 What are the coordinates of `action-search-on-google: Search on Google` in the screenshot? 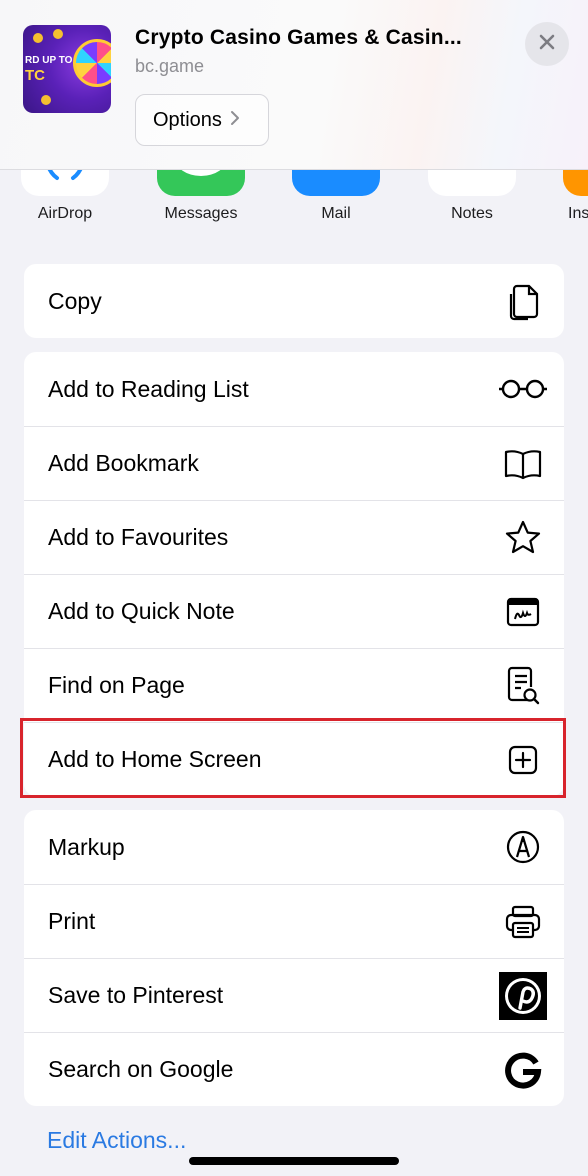 It's located at (294, 1069).